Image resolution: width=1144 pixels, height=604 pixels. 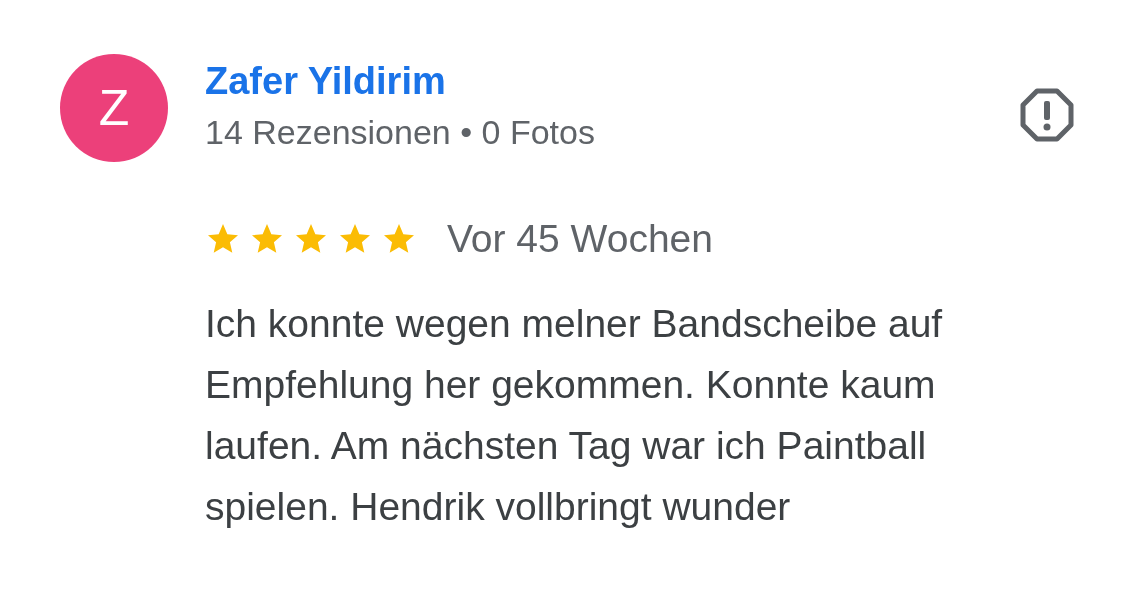 I want to click on review-count: 14 Rezensionen • 0 Fotos, so click(x=400, y=132).